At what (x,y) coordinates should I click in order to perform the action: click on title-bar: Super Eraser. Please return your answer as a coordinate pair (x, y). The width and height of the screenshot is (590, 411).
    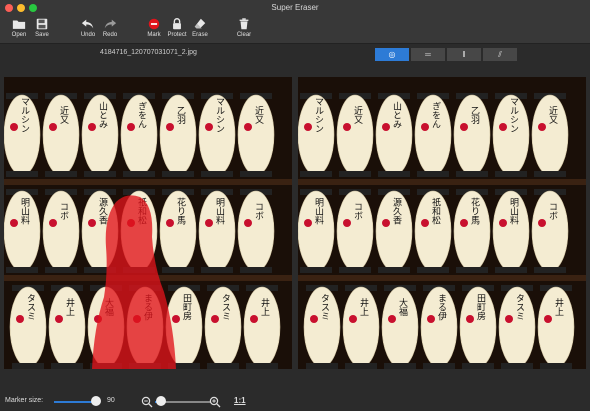
    Looking at the image, I should click on (295, 8).